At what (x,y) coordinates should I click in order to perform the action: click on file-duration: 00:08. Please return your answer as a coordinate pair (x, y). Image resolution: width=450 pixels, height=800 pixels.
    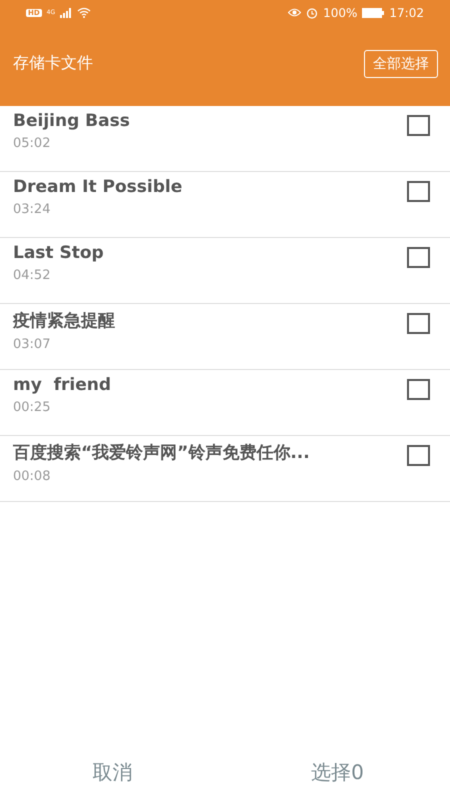
    Looking at the image, I should click on (32, 476).